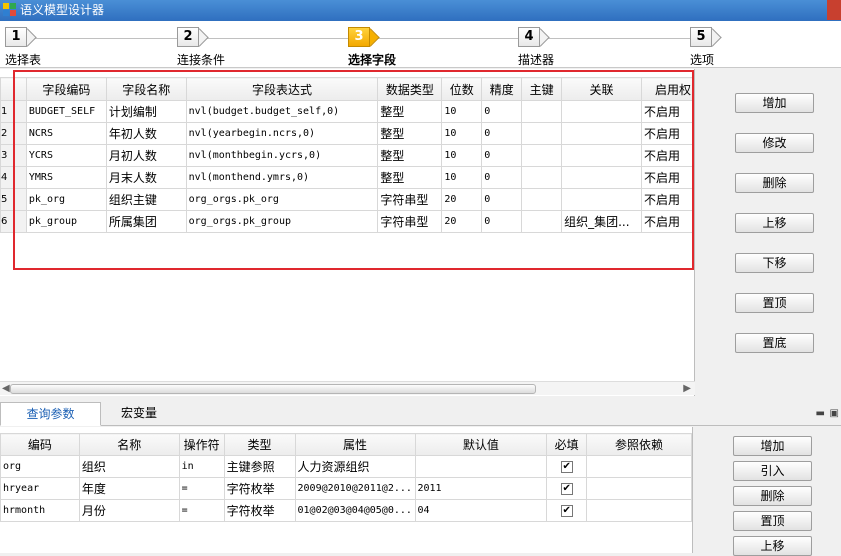 This screenshot has width=841, height=556. I want to click on param-type: 主键参照, so click(259, 466).